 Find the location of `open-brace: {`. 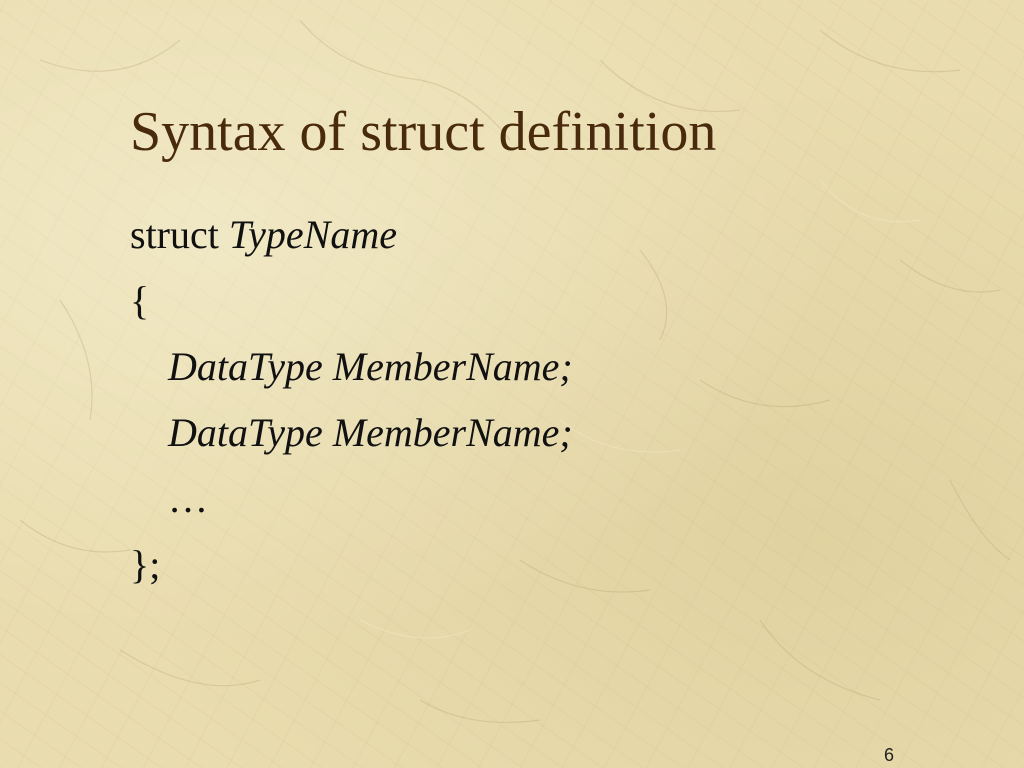

open-brace: { is located at coordinates (140, 300).